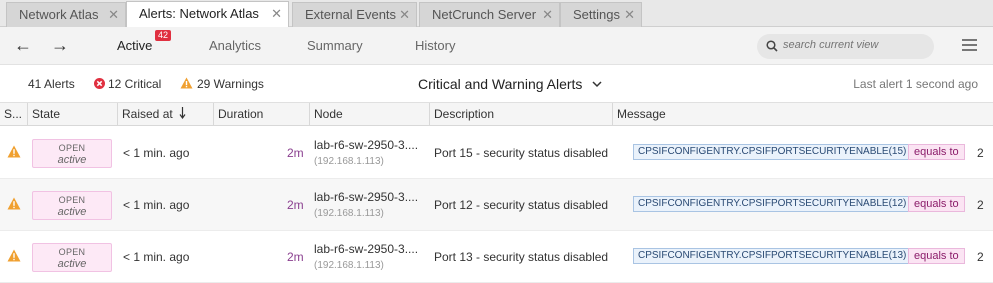  Describe the element at coordinates (163, 35) in the screenshot. I see `active-count-badge: 42` at that location.